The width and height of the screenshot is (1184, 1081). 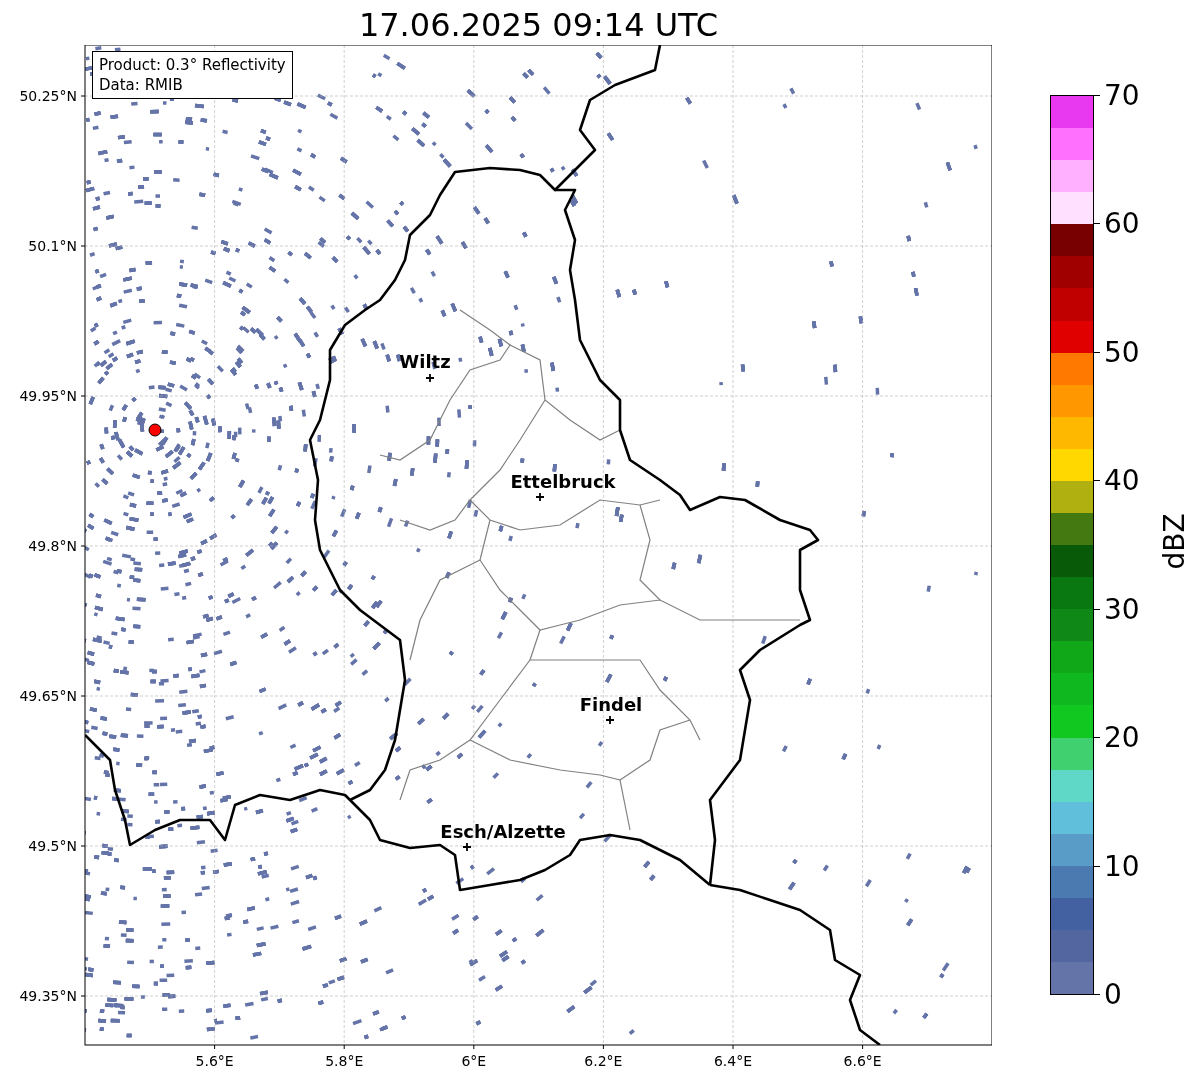 What do you see at coordinates (1122, 609) in the screenshot?
I see `colorbar-tick-label: 30` at bounding box center [1122, 609].